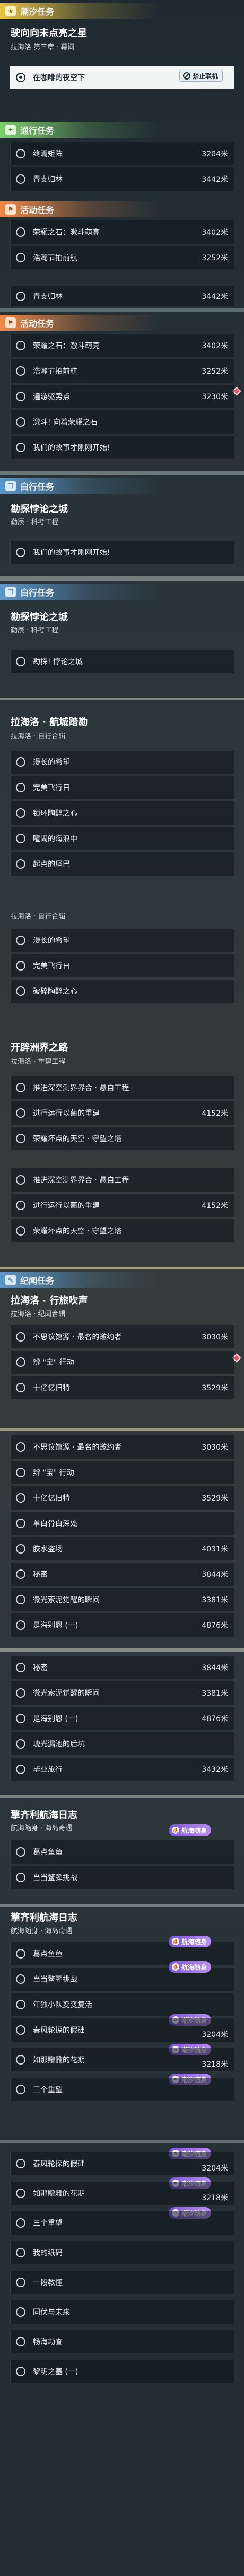 This screenshot has width=244, height=2576. I want to click on free-quest-title-2: 勘探悖论之城, so click(40, 616).